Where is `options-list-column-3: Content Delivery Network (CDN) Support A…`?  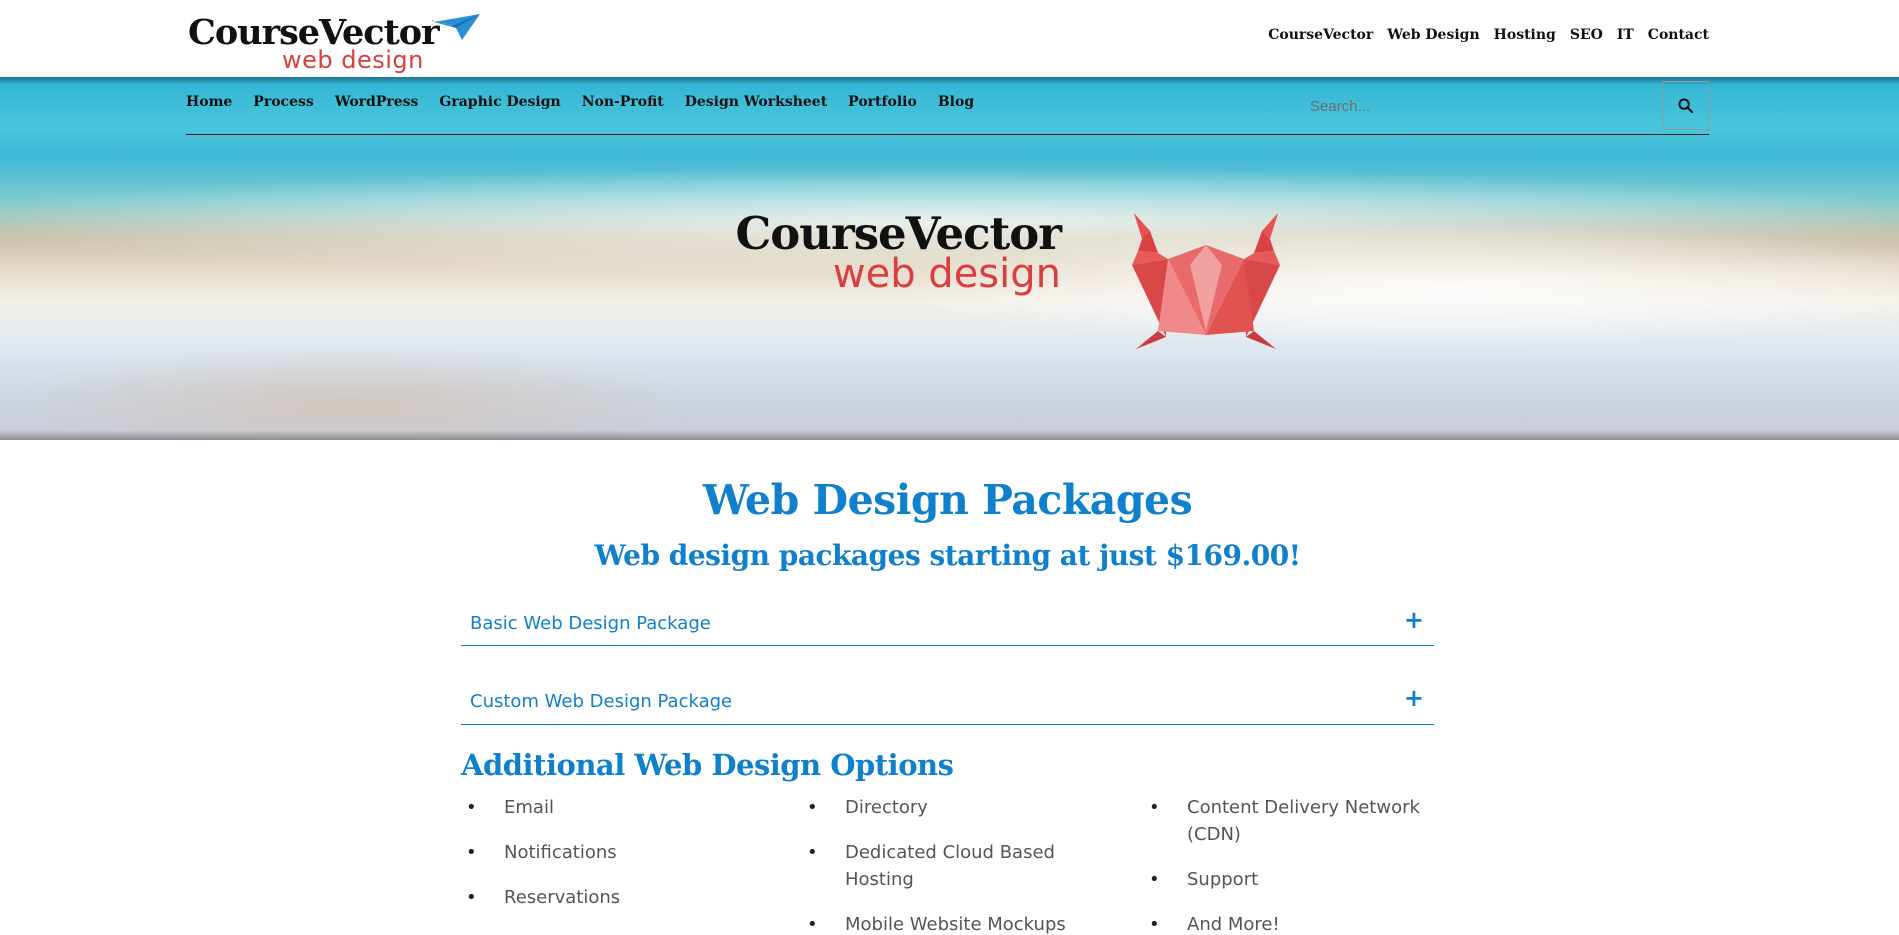 options-list-column-3: Content Delivery Network (CDN) Support A… is located at coordinates (1294, 864).